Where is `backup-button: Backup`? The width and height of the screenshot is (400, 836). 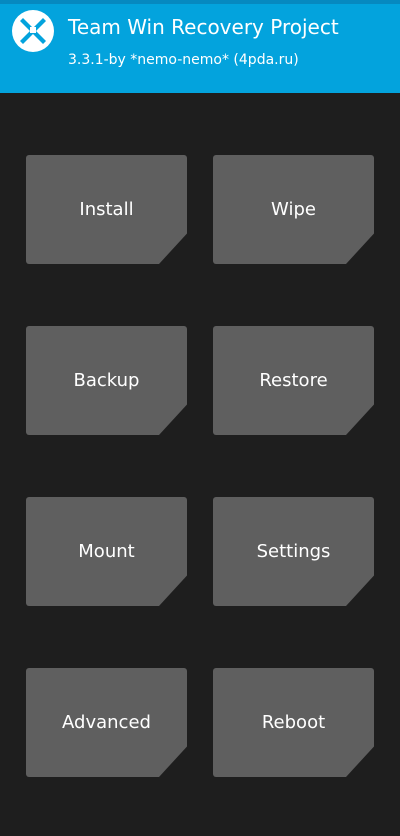
backup-button: Backup is located at coordinates (106, 380).